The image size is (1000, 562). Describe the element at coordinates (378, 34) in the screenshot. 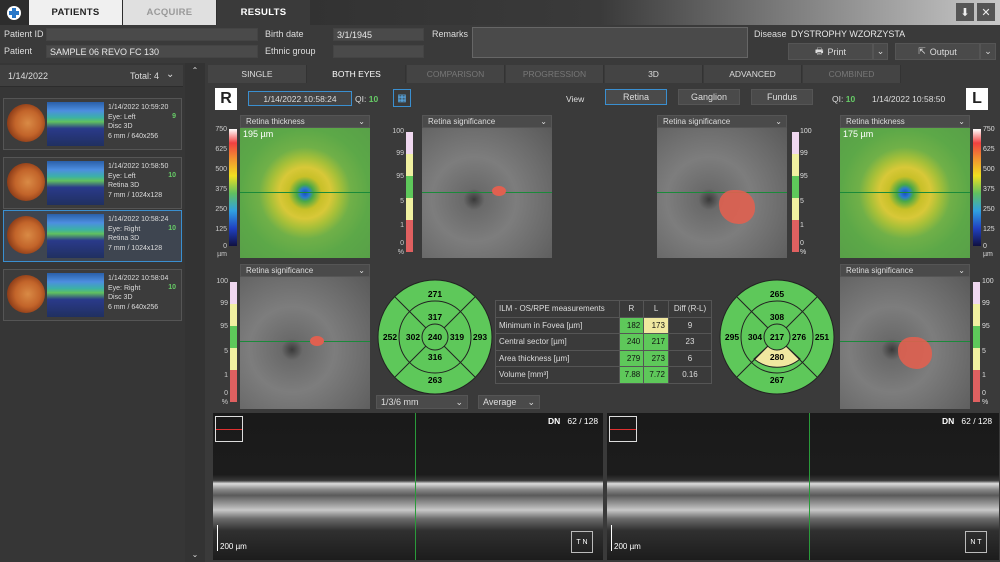

I see `birth-date-field: 3/1/1945` at that location.